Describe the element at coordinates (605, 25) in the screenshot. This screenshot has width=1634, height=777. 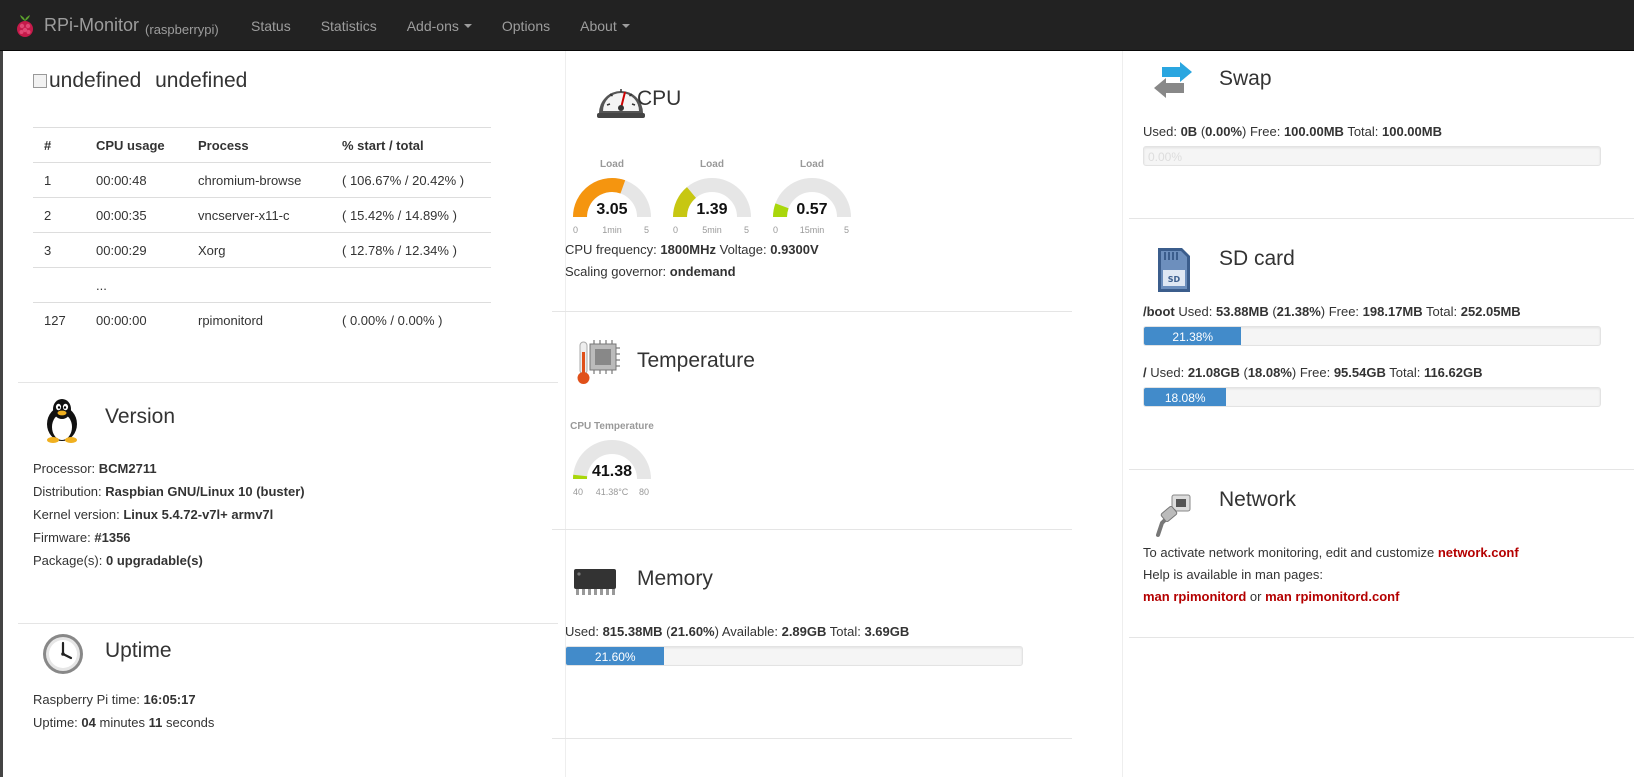
I see `nav-item-about: About` at that location.